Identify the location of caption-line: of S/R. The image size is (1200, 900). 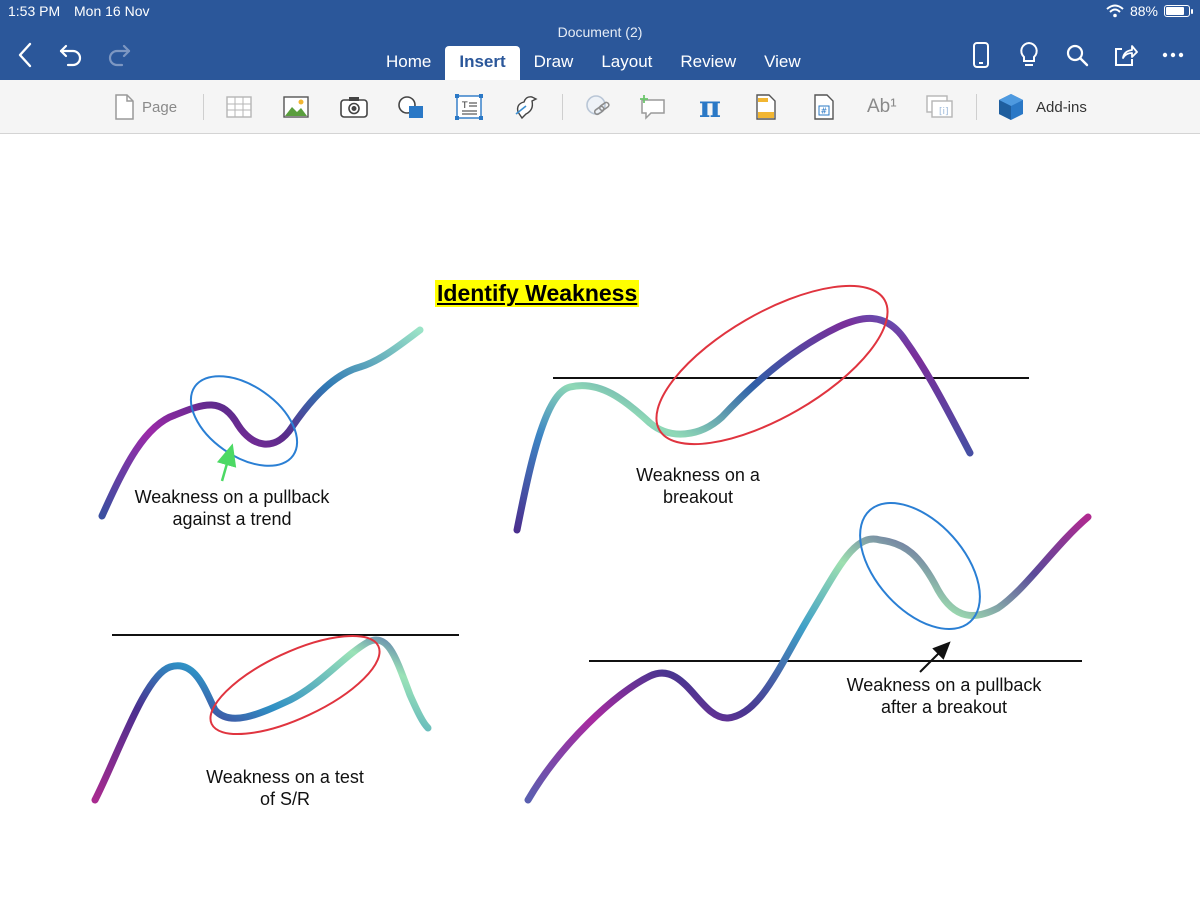
(285, 799).